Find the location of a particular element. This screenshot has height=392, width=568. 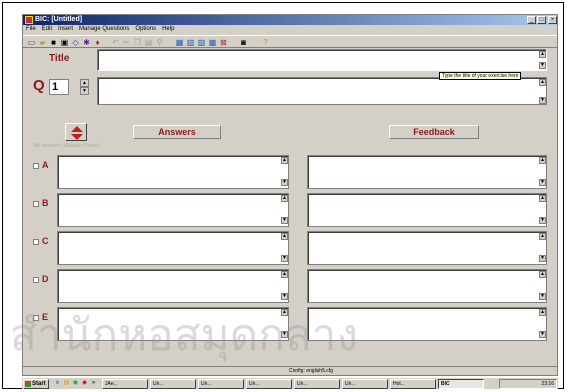

preview-icon: ◙ is located at coordinates (243, 42).